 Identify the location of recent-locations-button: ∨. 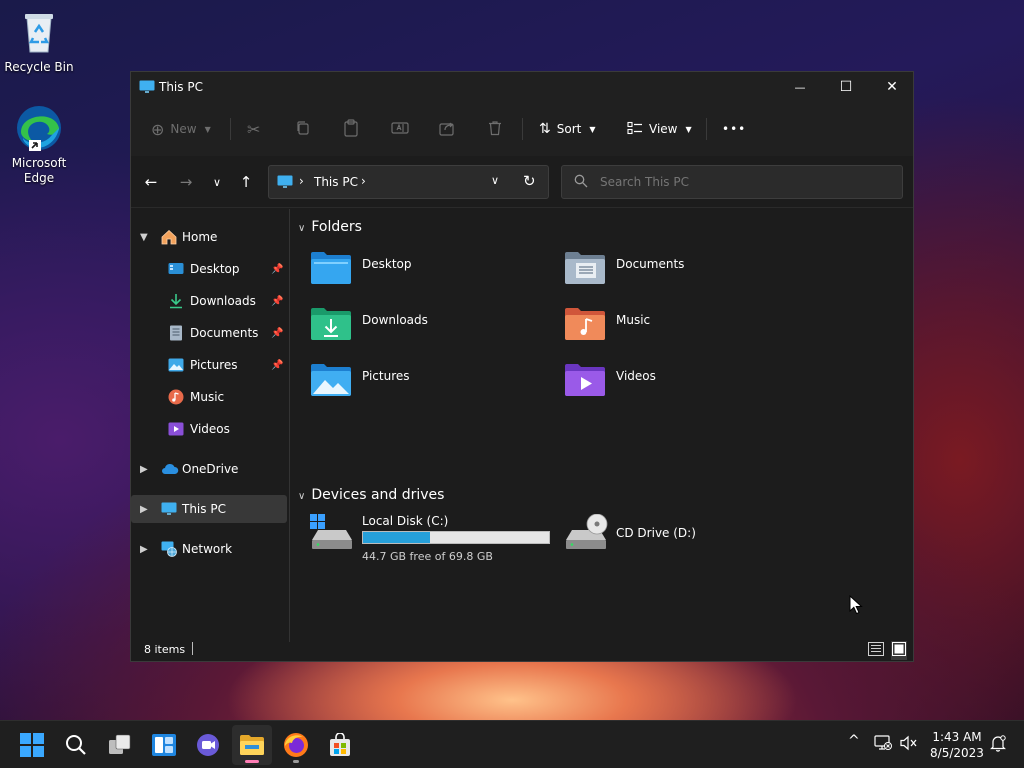
(217, 182).